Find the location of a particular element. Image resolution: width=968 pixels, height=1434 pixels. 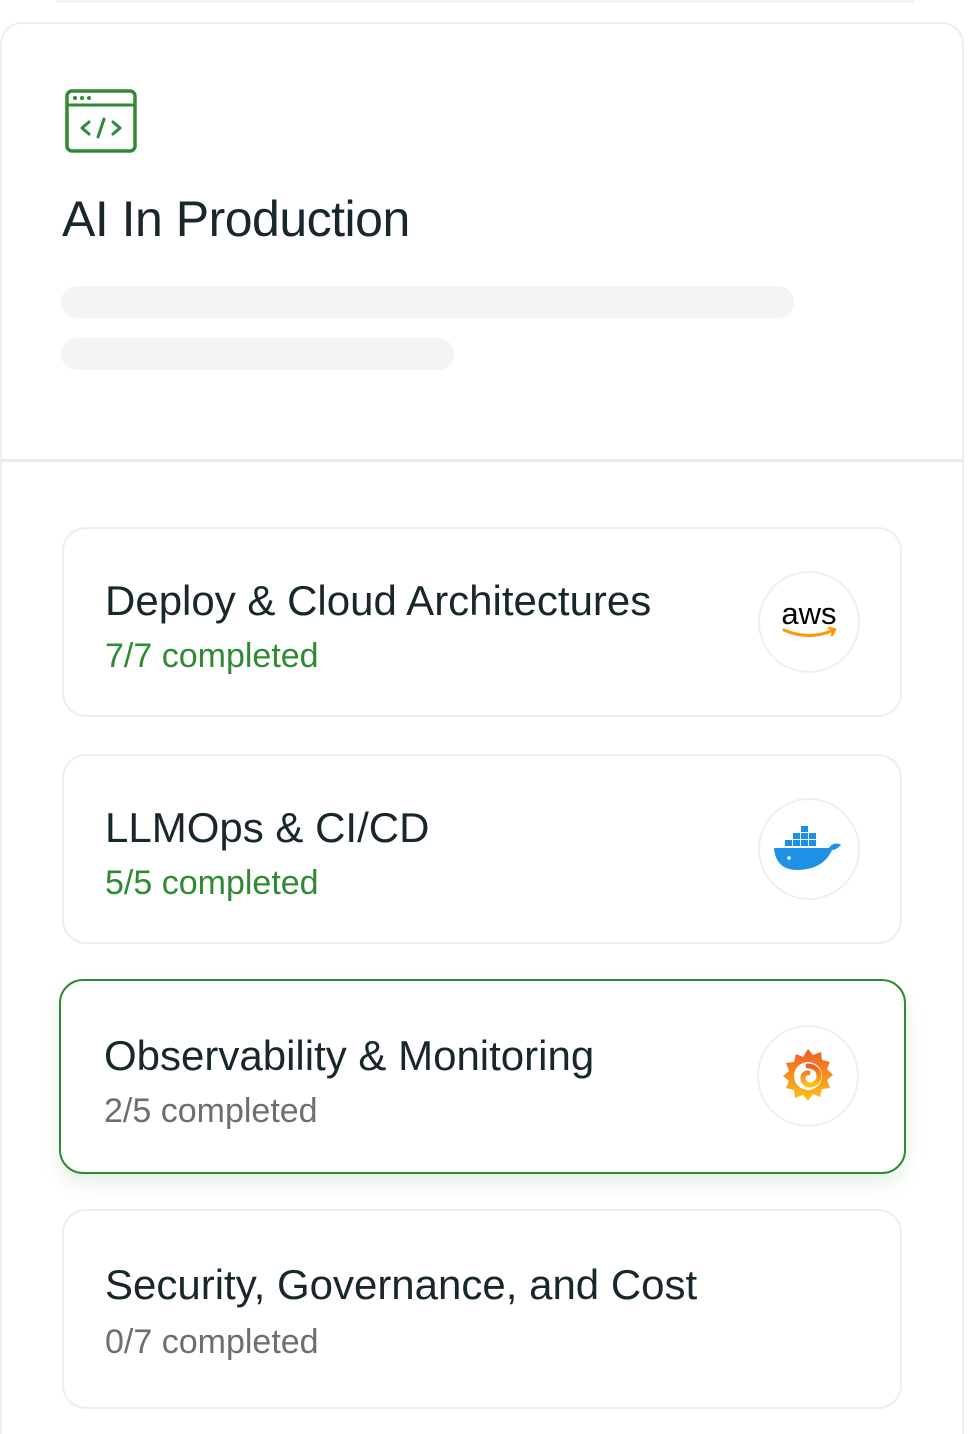

docker-whale-mark is located at coordinates (807, 848).